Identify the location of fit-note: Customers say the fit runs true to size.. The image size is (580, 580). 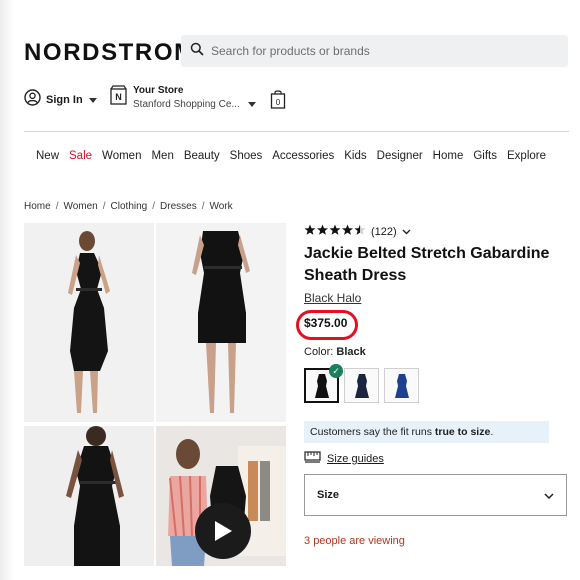
(426, 432).